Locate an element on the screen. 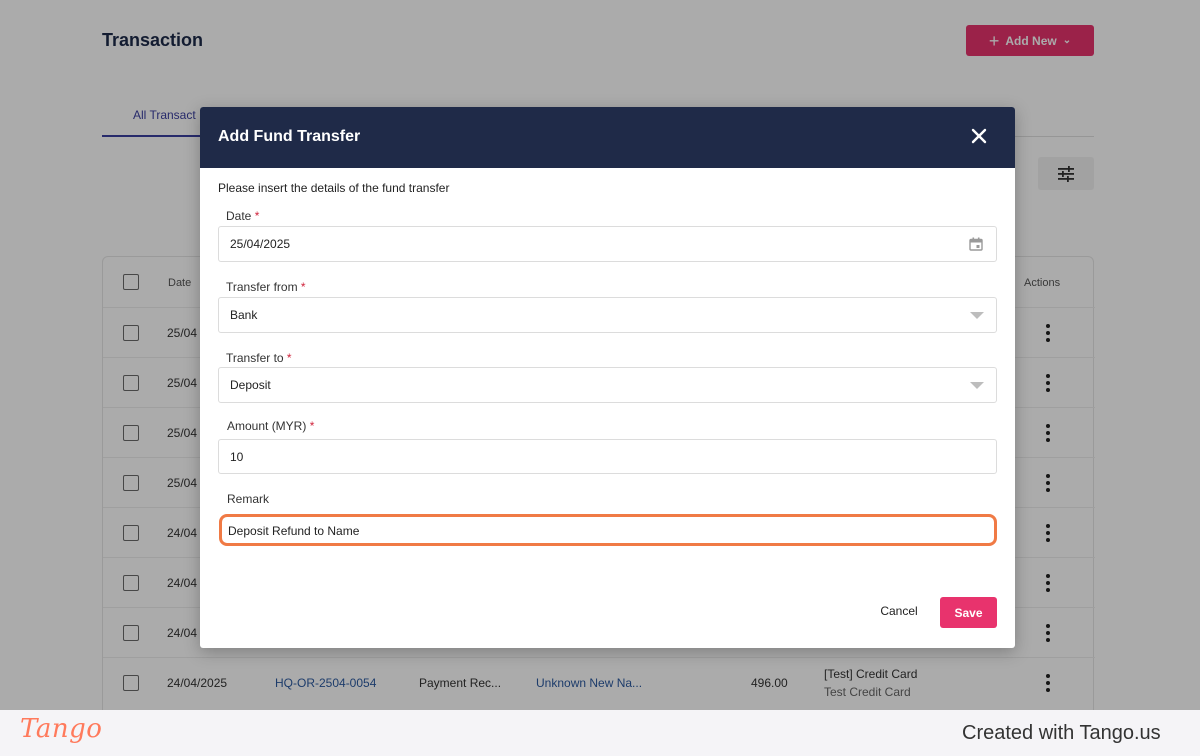  amount-field: 10 is located at coordinates (607, 456).